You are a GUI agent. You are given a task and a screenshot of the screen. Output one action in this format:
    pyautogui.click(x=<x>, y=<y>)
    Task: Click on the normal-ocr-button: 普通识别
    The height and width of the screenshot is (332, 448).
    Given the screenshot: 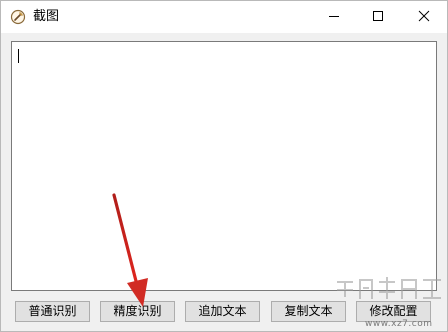 What is the action you would take?
    pyautogui.click(x=52, y=311)
    